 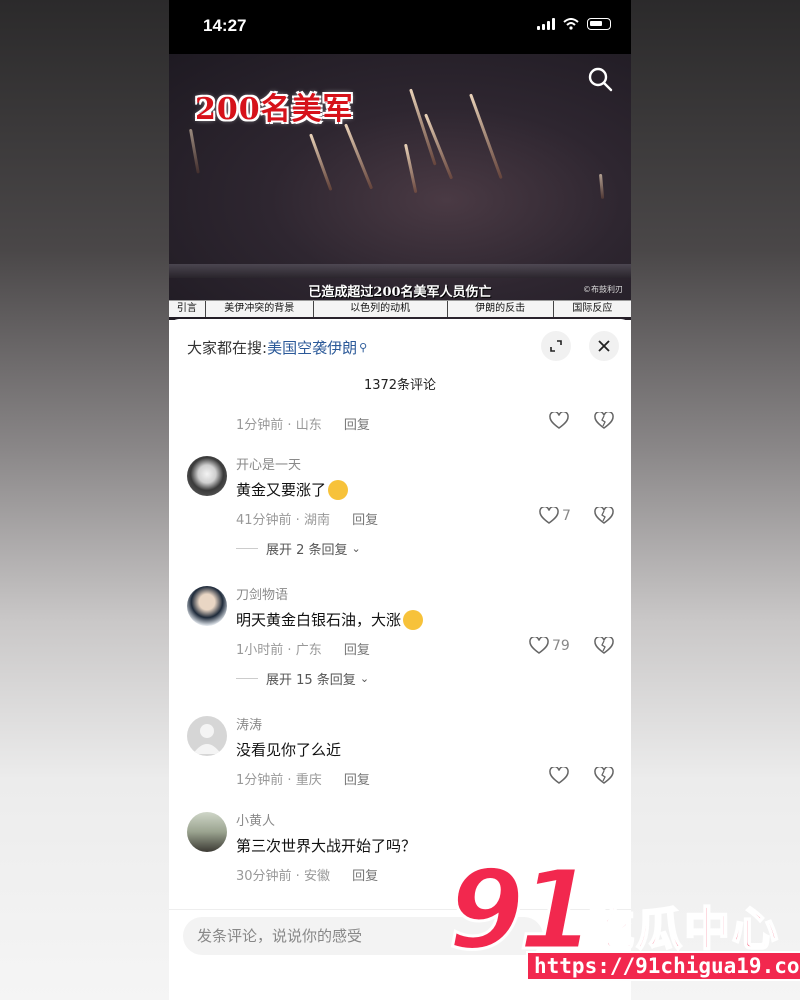 What do you see at coordinates (255, 819) in the screenshot?
I see `comment-username: 小黄人` at bounding box center [255, 819].